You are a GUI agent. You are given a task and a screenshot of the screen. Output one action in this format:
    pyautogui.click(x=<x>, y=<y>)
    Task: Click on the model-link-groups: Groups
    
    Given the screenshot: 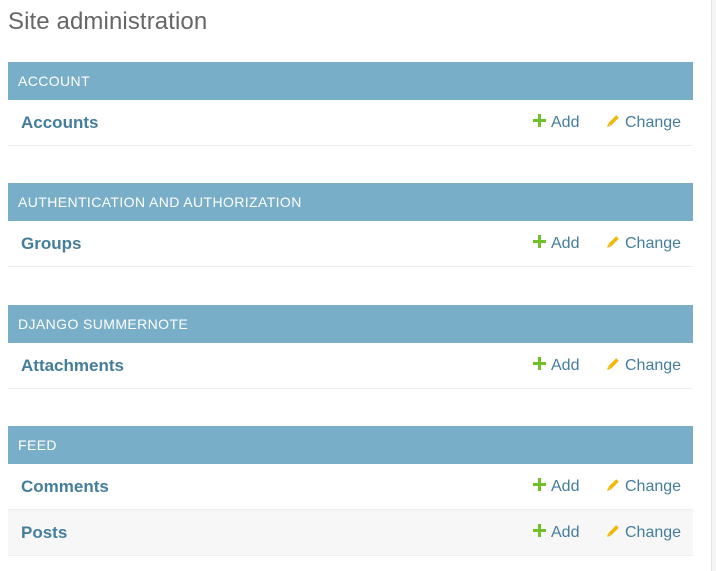 What is the action you would take?
    pyautogui.click(x=51, y=243)
    